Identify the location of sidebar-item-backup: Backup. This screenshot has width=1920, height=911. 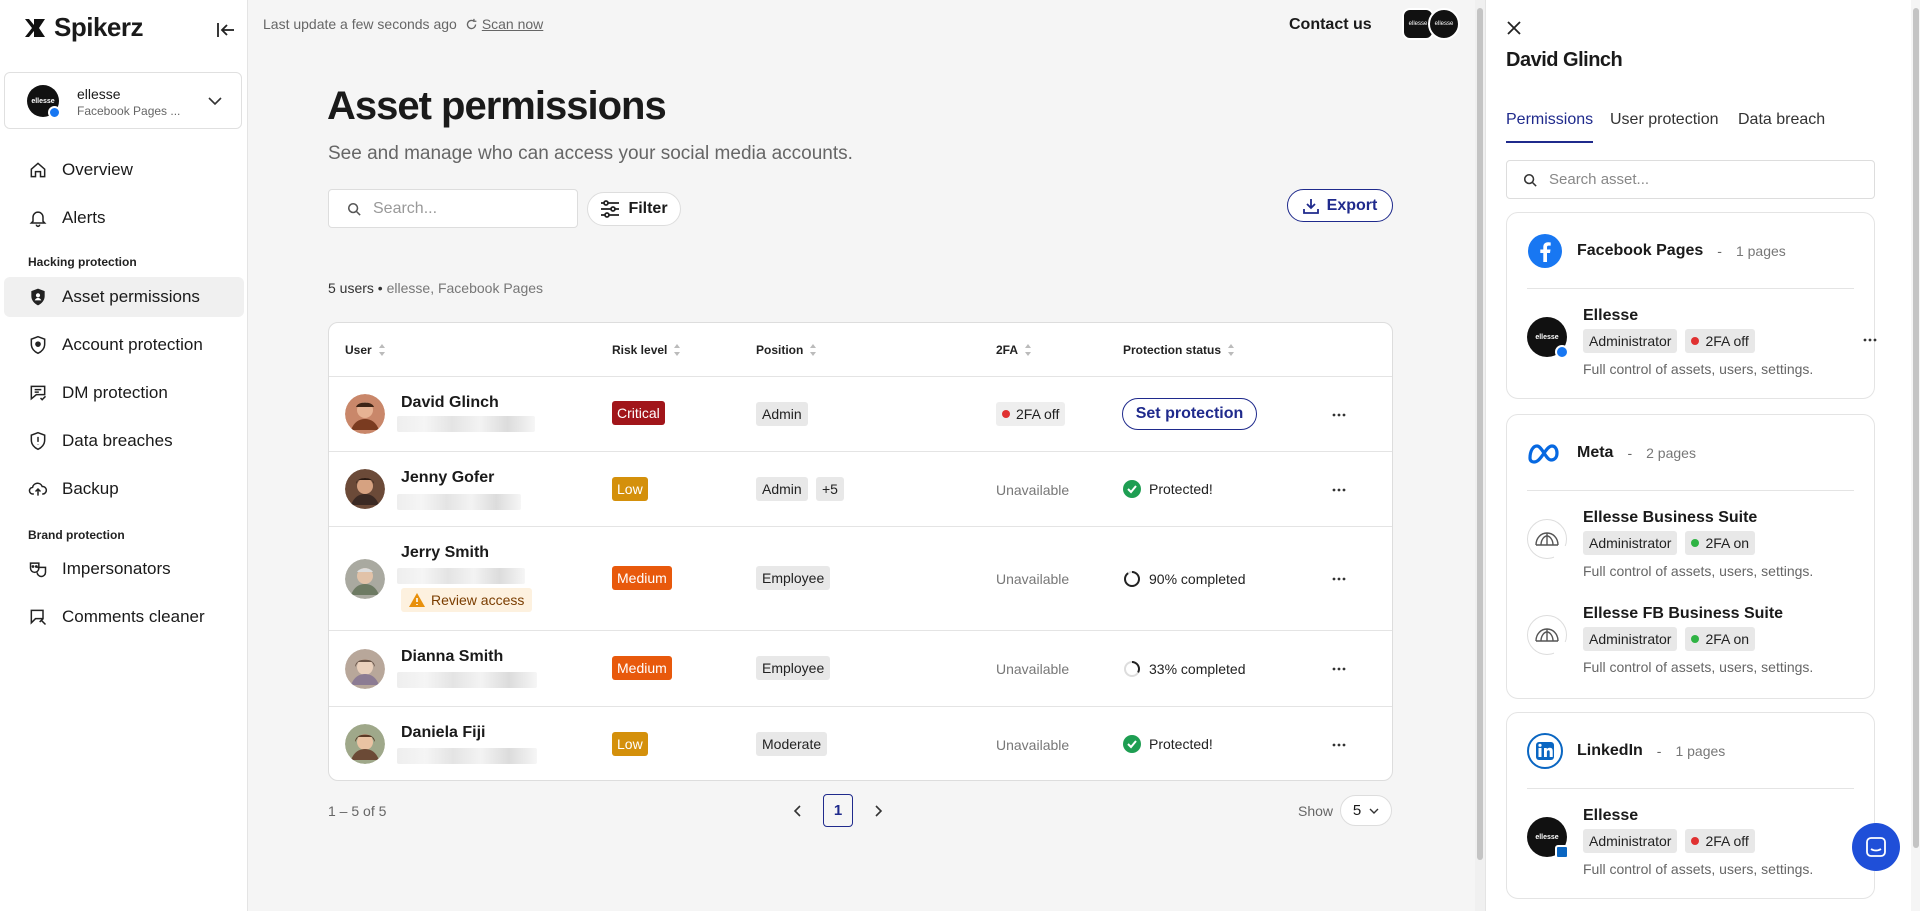
(124, 489).